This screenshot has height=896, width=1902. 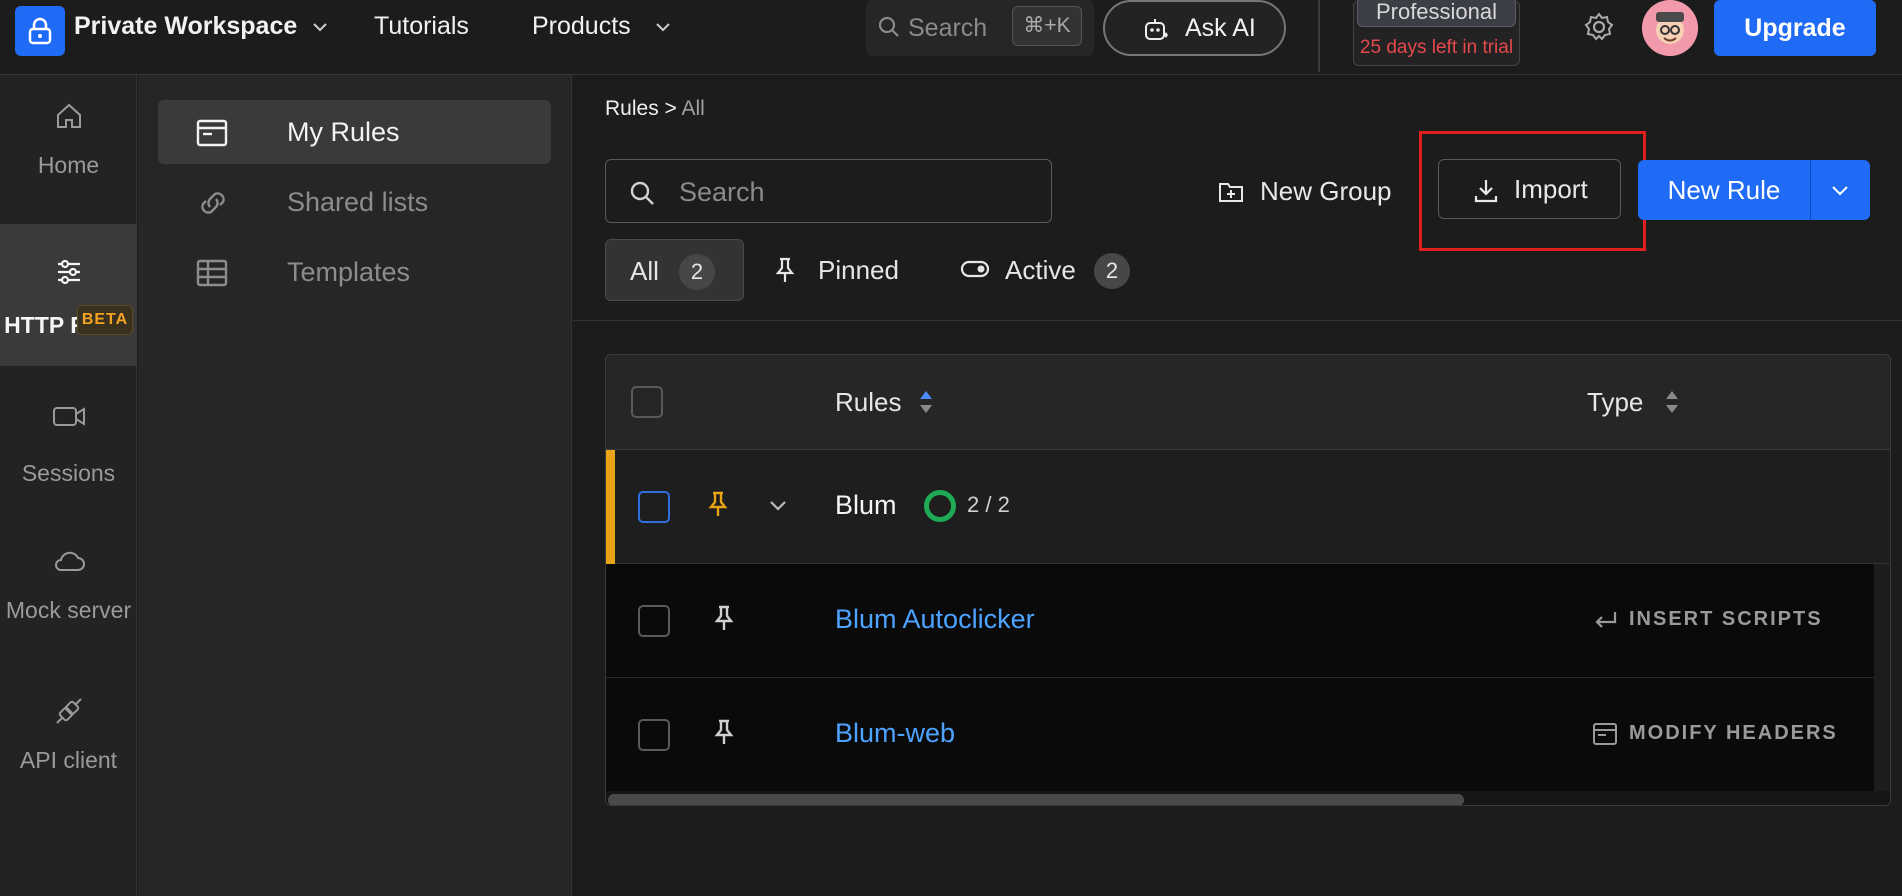 I want to click on sidebar-item-templates: Templates, so click(x=354, y=272).